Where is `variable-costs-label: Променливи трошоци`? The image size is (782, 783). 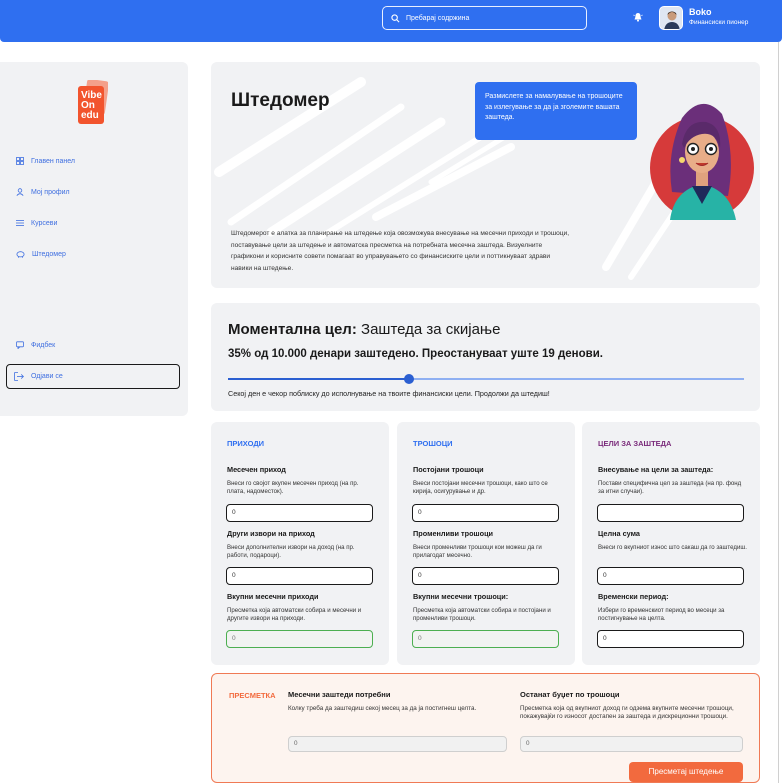 variable-costs-label: Променливи трошоци is located at coordinates (453, 533).